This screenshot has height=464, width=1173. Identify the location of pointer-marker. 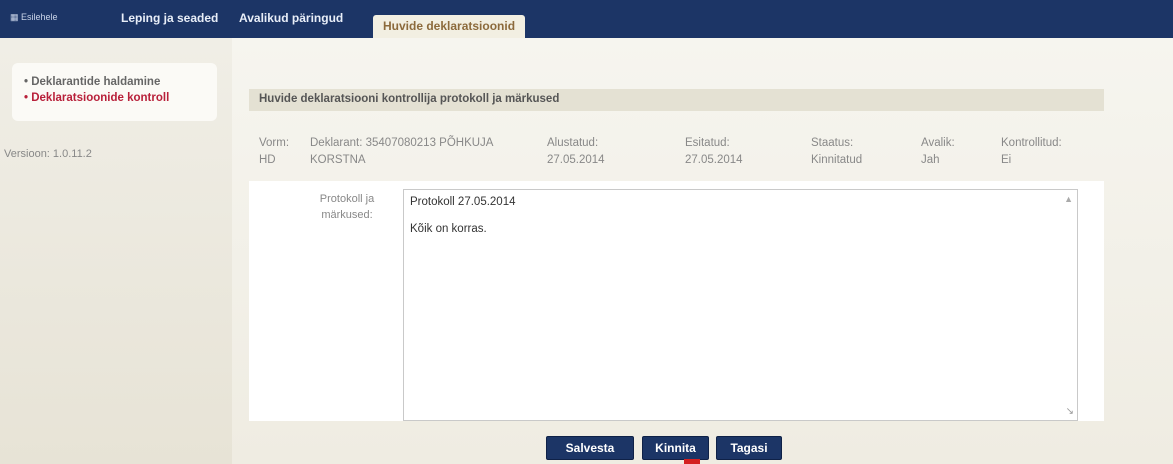
(692, 461).